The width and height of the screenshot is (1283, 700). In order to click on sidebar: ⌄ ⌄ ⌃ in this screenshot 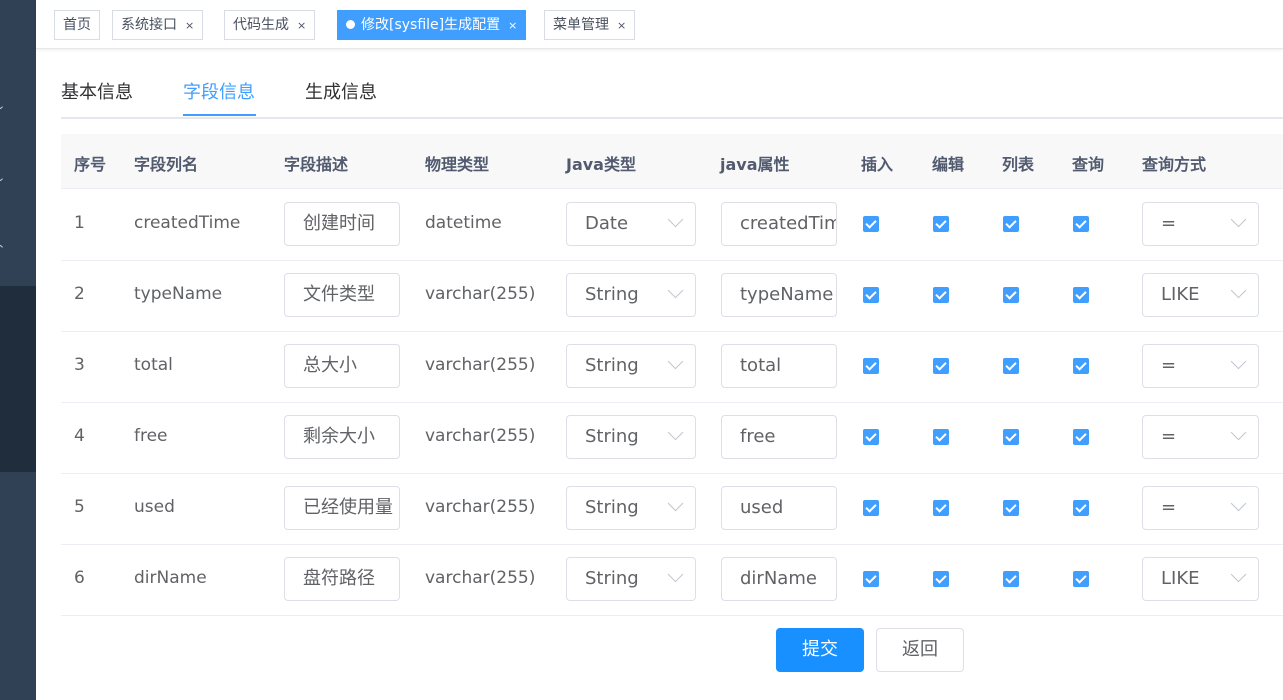, I will do `click(18, 350)`.